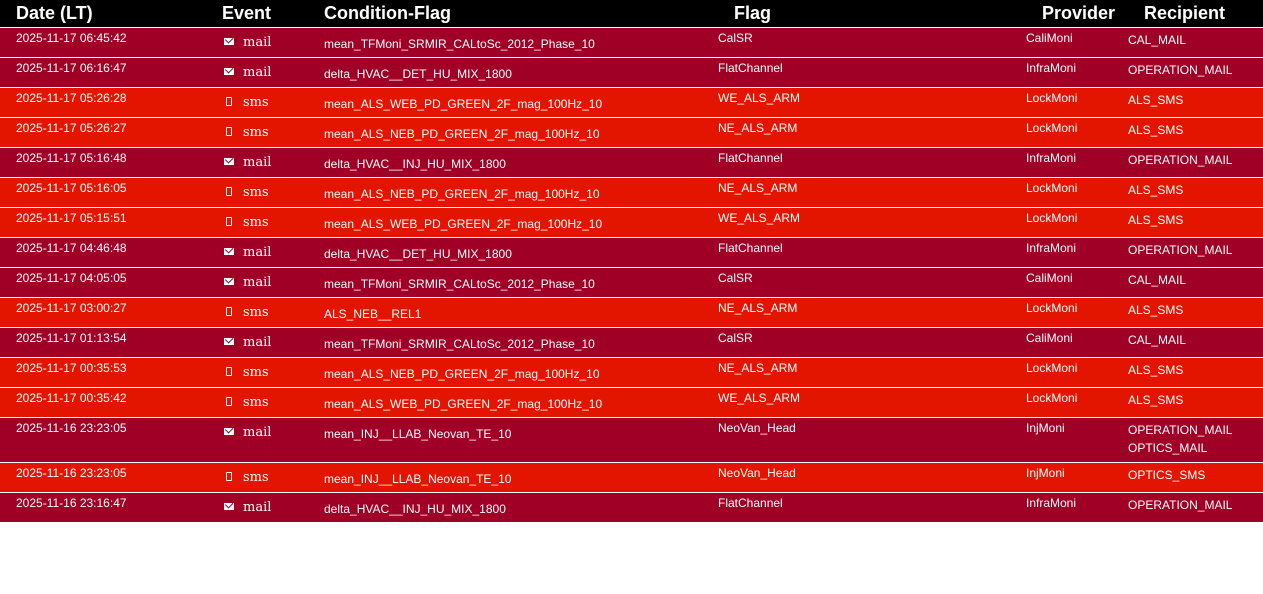  What do you see at coordinates (418, 479) in the screenshot?
I see `condition-flag-cell: mean_INJ__LLAB_Neovan_TE_10` at bounding box center [418, 479].